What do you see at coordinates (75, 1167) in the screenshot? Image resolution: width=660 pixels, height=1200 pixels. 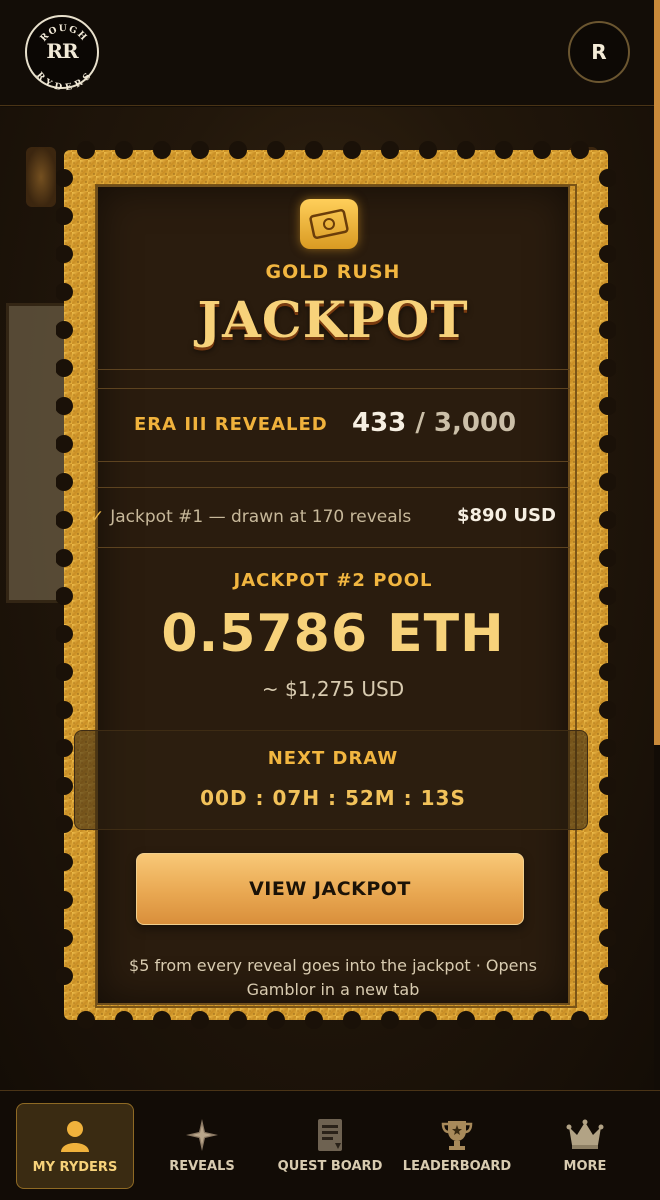 I see `nav-label: MY RYDERS` at bounding box center [75, 1167].